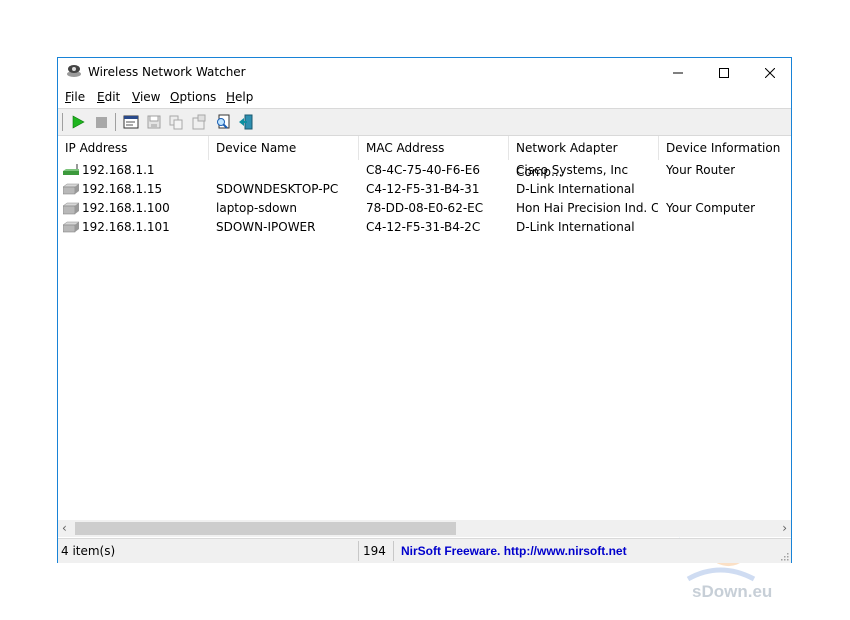  What do you see at coordinates (572, 170) in the screenshot?
I see `cell-vendor: Cisco Systems, Inc` at bounding box center [572, 170].